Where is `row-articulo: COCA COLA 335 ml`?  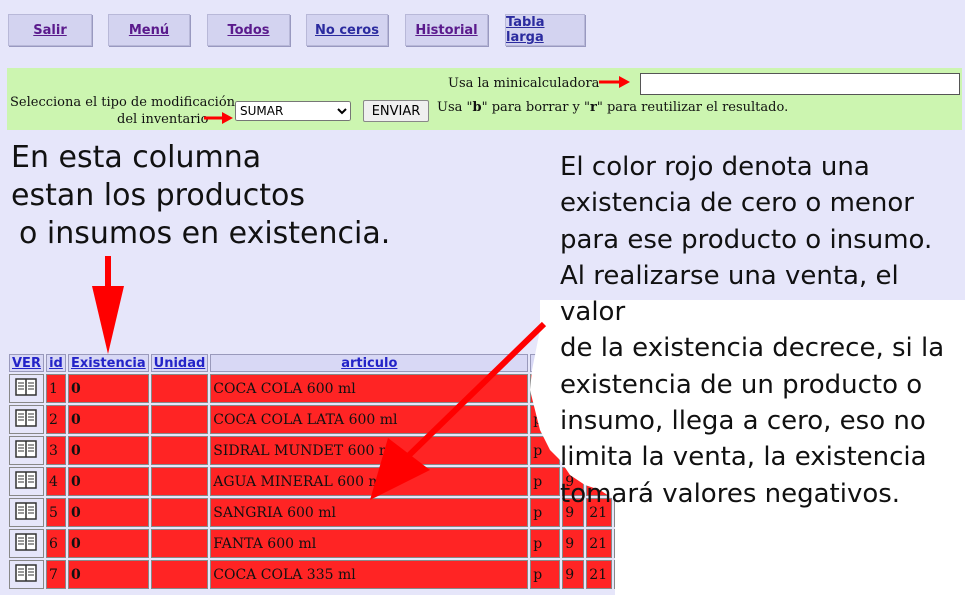
row-articulo: COCA COLA 335 ml is located at coordinates (369, 574).